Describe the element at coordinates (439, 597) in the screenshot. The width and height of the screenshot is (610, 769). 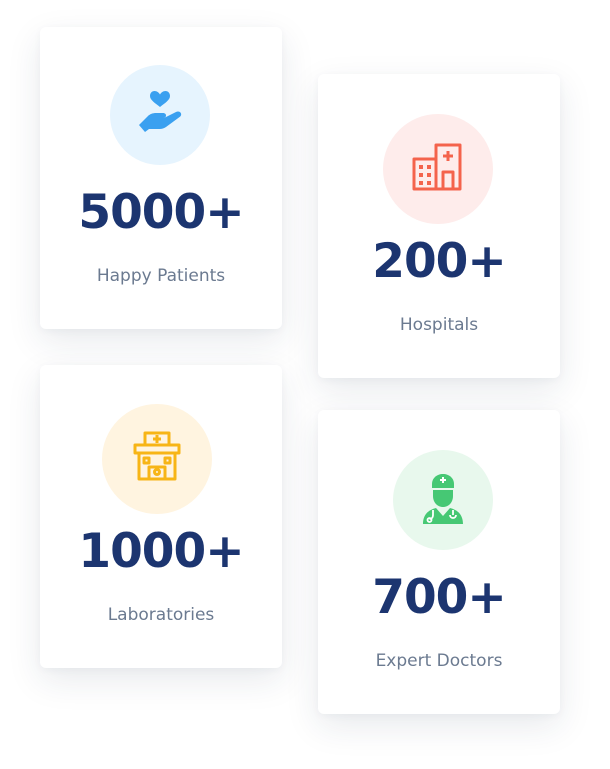
I see `stat-value: 700+` at that location.